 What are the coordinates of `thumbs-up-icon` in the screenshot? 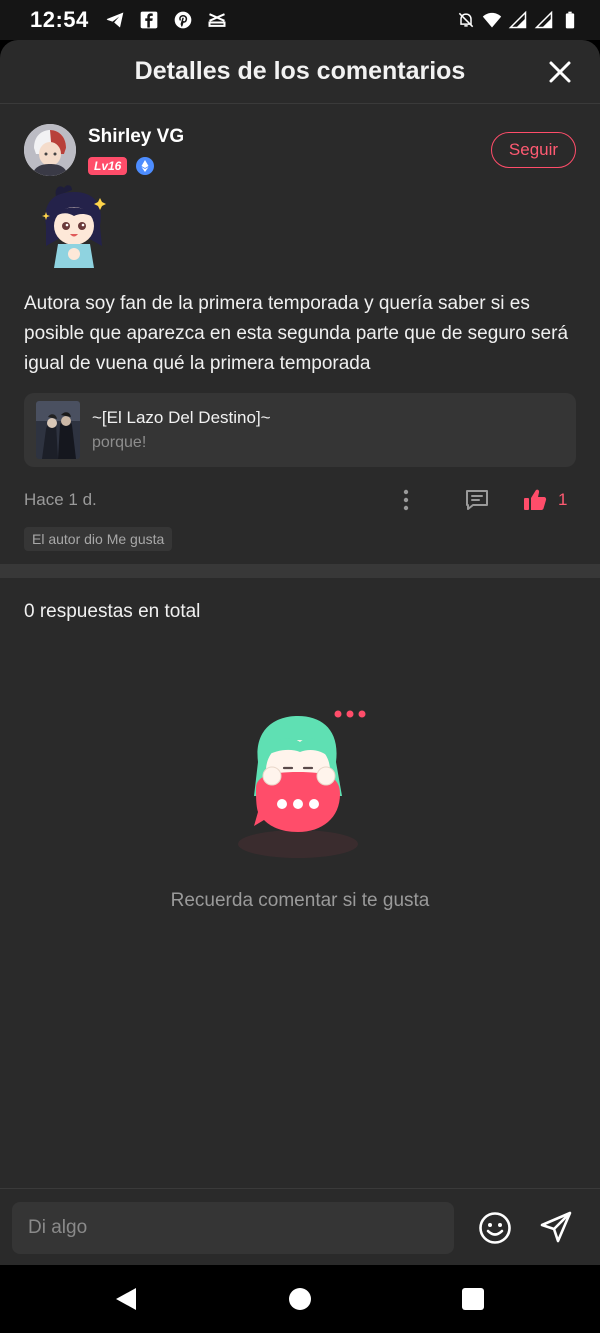 It's located at (535, 499).